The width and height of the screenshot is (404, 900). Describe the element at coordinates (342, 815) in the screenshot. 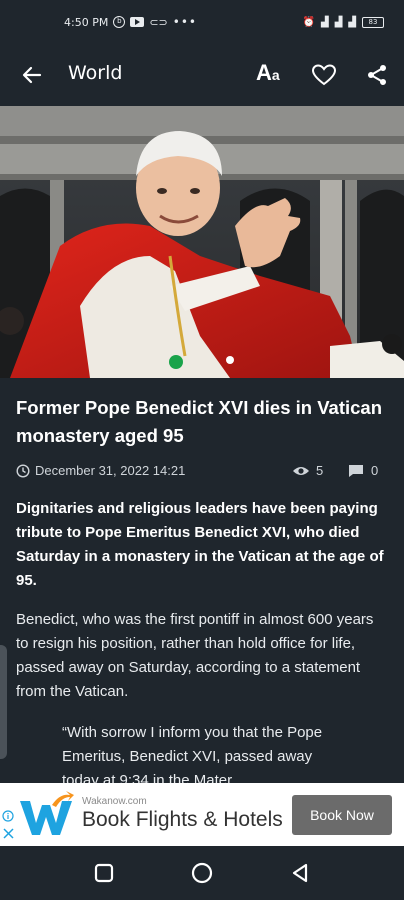

I see `book-now-button: Book Now` at that location.